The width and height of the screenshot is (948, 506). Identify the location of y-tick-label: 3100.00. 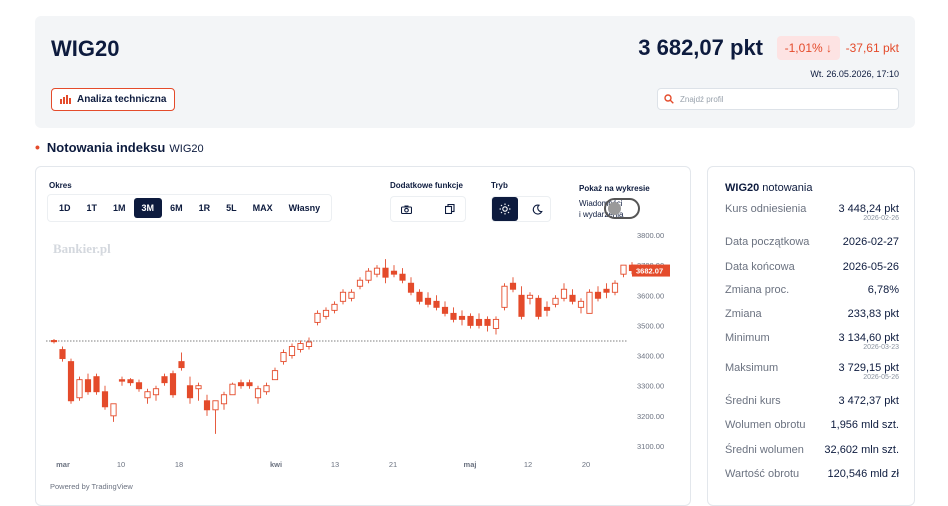
(650, 446).